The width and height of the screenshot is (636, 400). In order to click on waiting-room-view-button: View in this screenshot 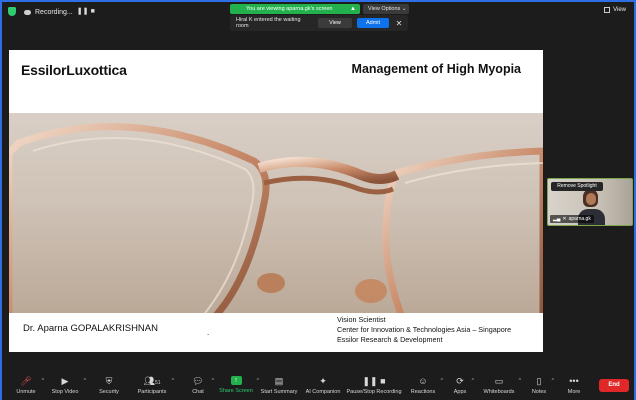, I will do `click(335, 23)`.